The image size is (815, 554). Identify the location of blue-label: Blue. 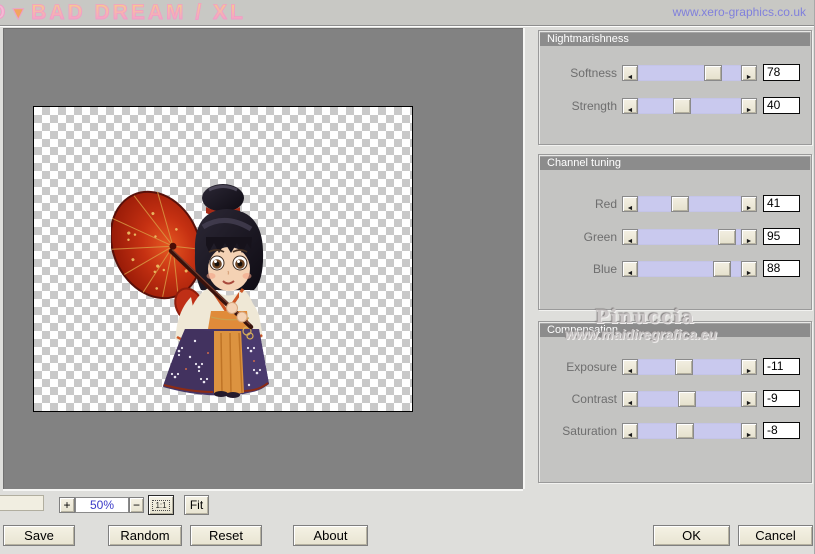
(604, 269).